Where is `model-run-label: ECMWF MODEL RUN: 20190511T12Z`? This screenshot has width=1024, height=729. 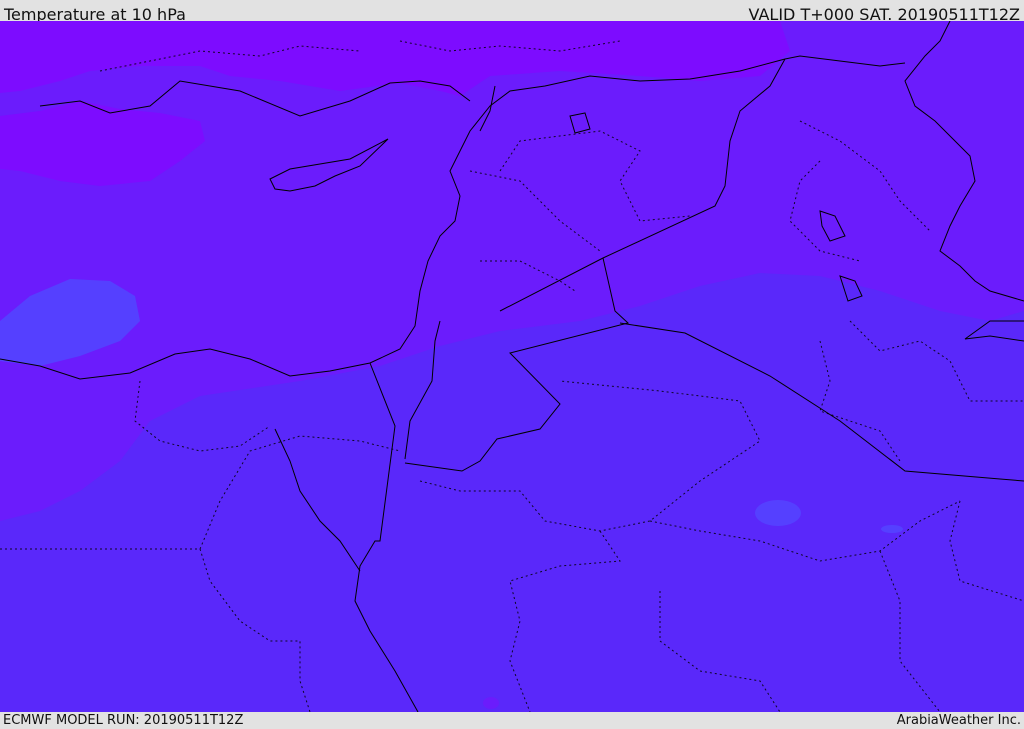 model-run-label: ECMWF MODEL RUN: 20190511T12Z is located at coordinates (123, 720).